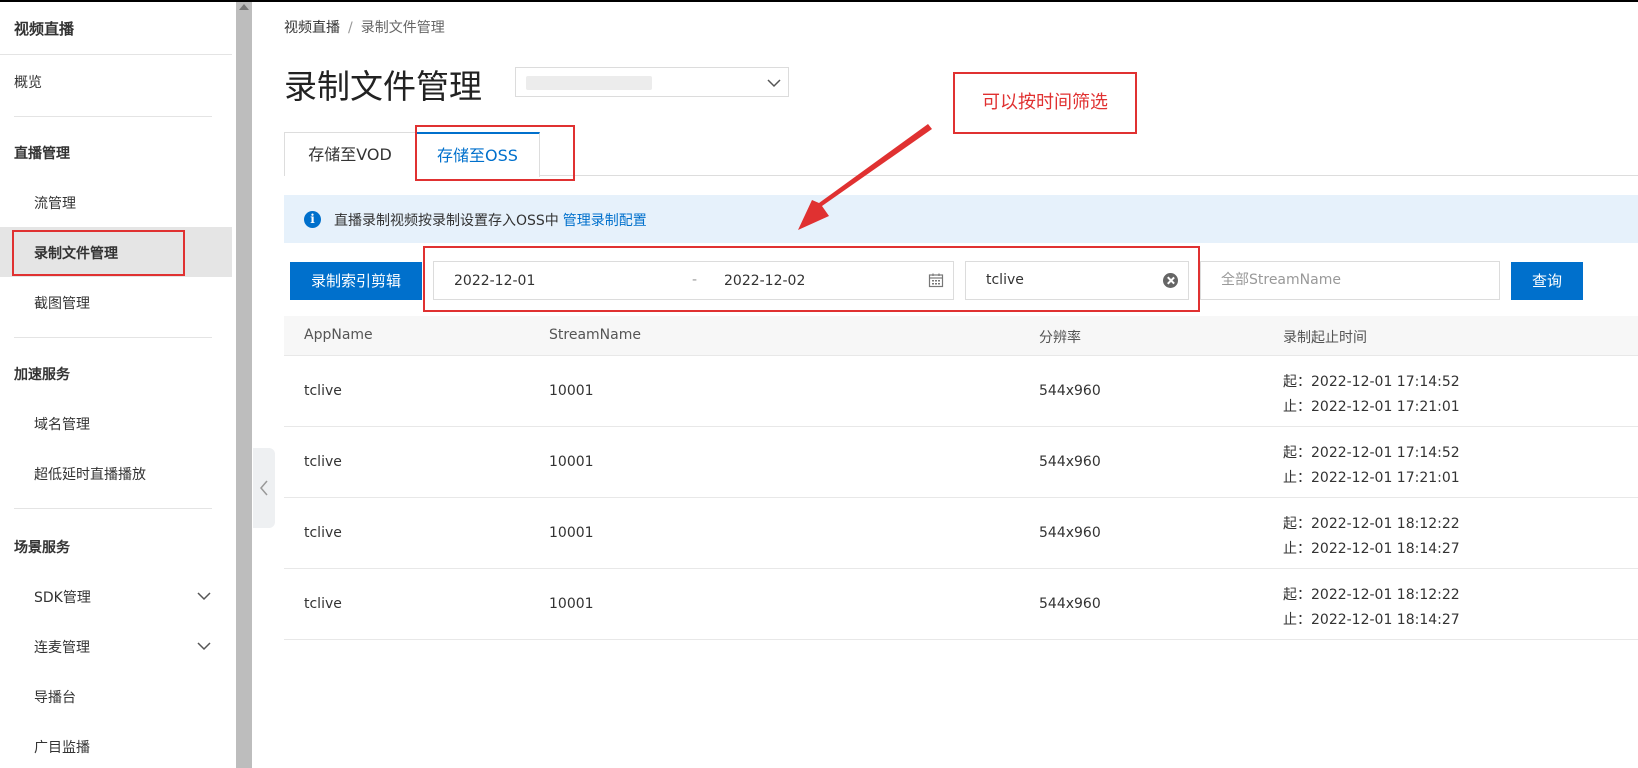 The image size is (1638, 768). I want to click on annotation-arrow-icon, so click(865, 177).